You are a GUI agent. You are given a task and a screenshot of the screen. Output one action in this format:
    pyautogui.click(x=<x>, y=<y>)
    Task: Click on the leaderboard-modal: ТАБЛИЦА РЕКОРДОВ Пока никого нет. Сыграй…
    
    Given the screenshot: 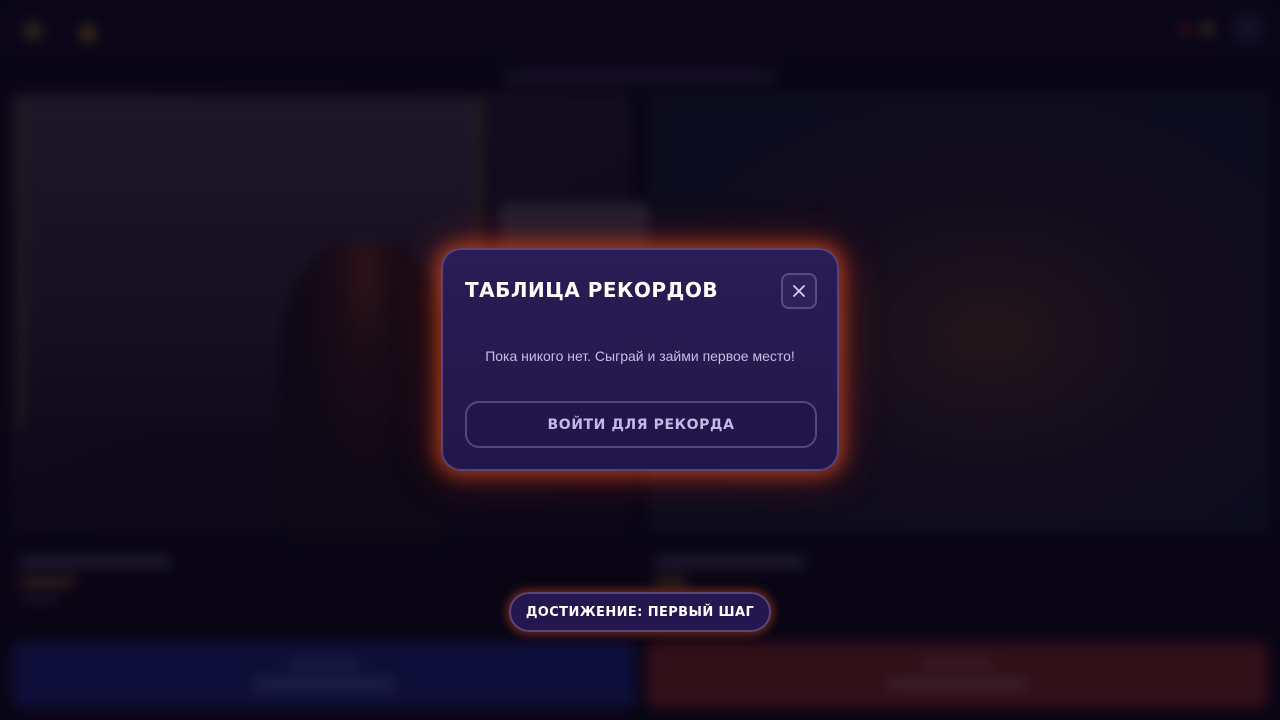 What is the action you would take?
    pyautogui.click(x=640, y=359)
    